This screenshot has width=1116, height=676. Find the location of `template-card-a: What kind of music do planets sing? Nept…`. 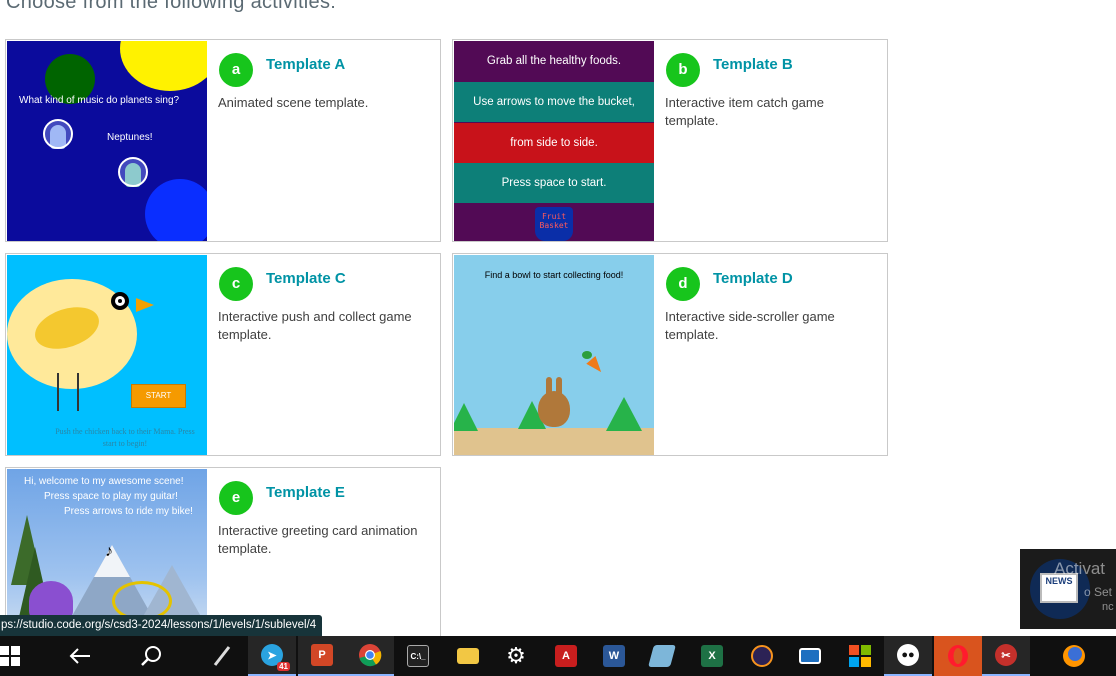

template-card-a: What kind of music do planets sing? Nept… is located at coordinates (223, 140).